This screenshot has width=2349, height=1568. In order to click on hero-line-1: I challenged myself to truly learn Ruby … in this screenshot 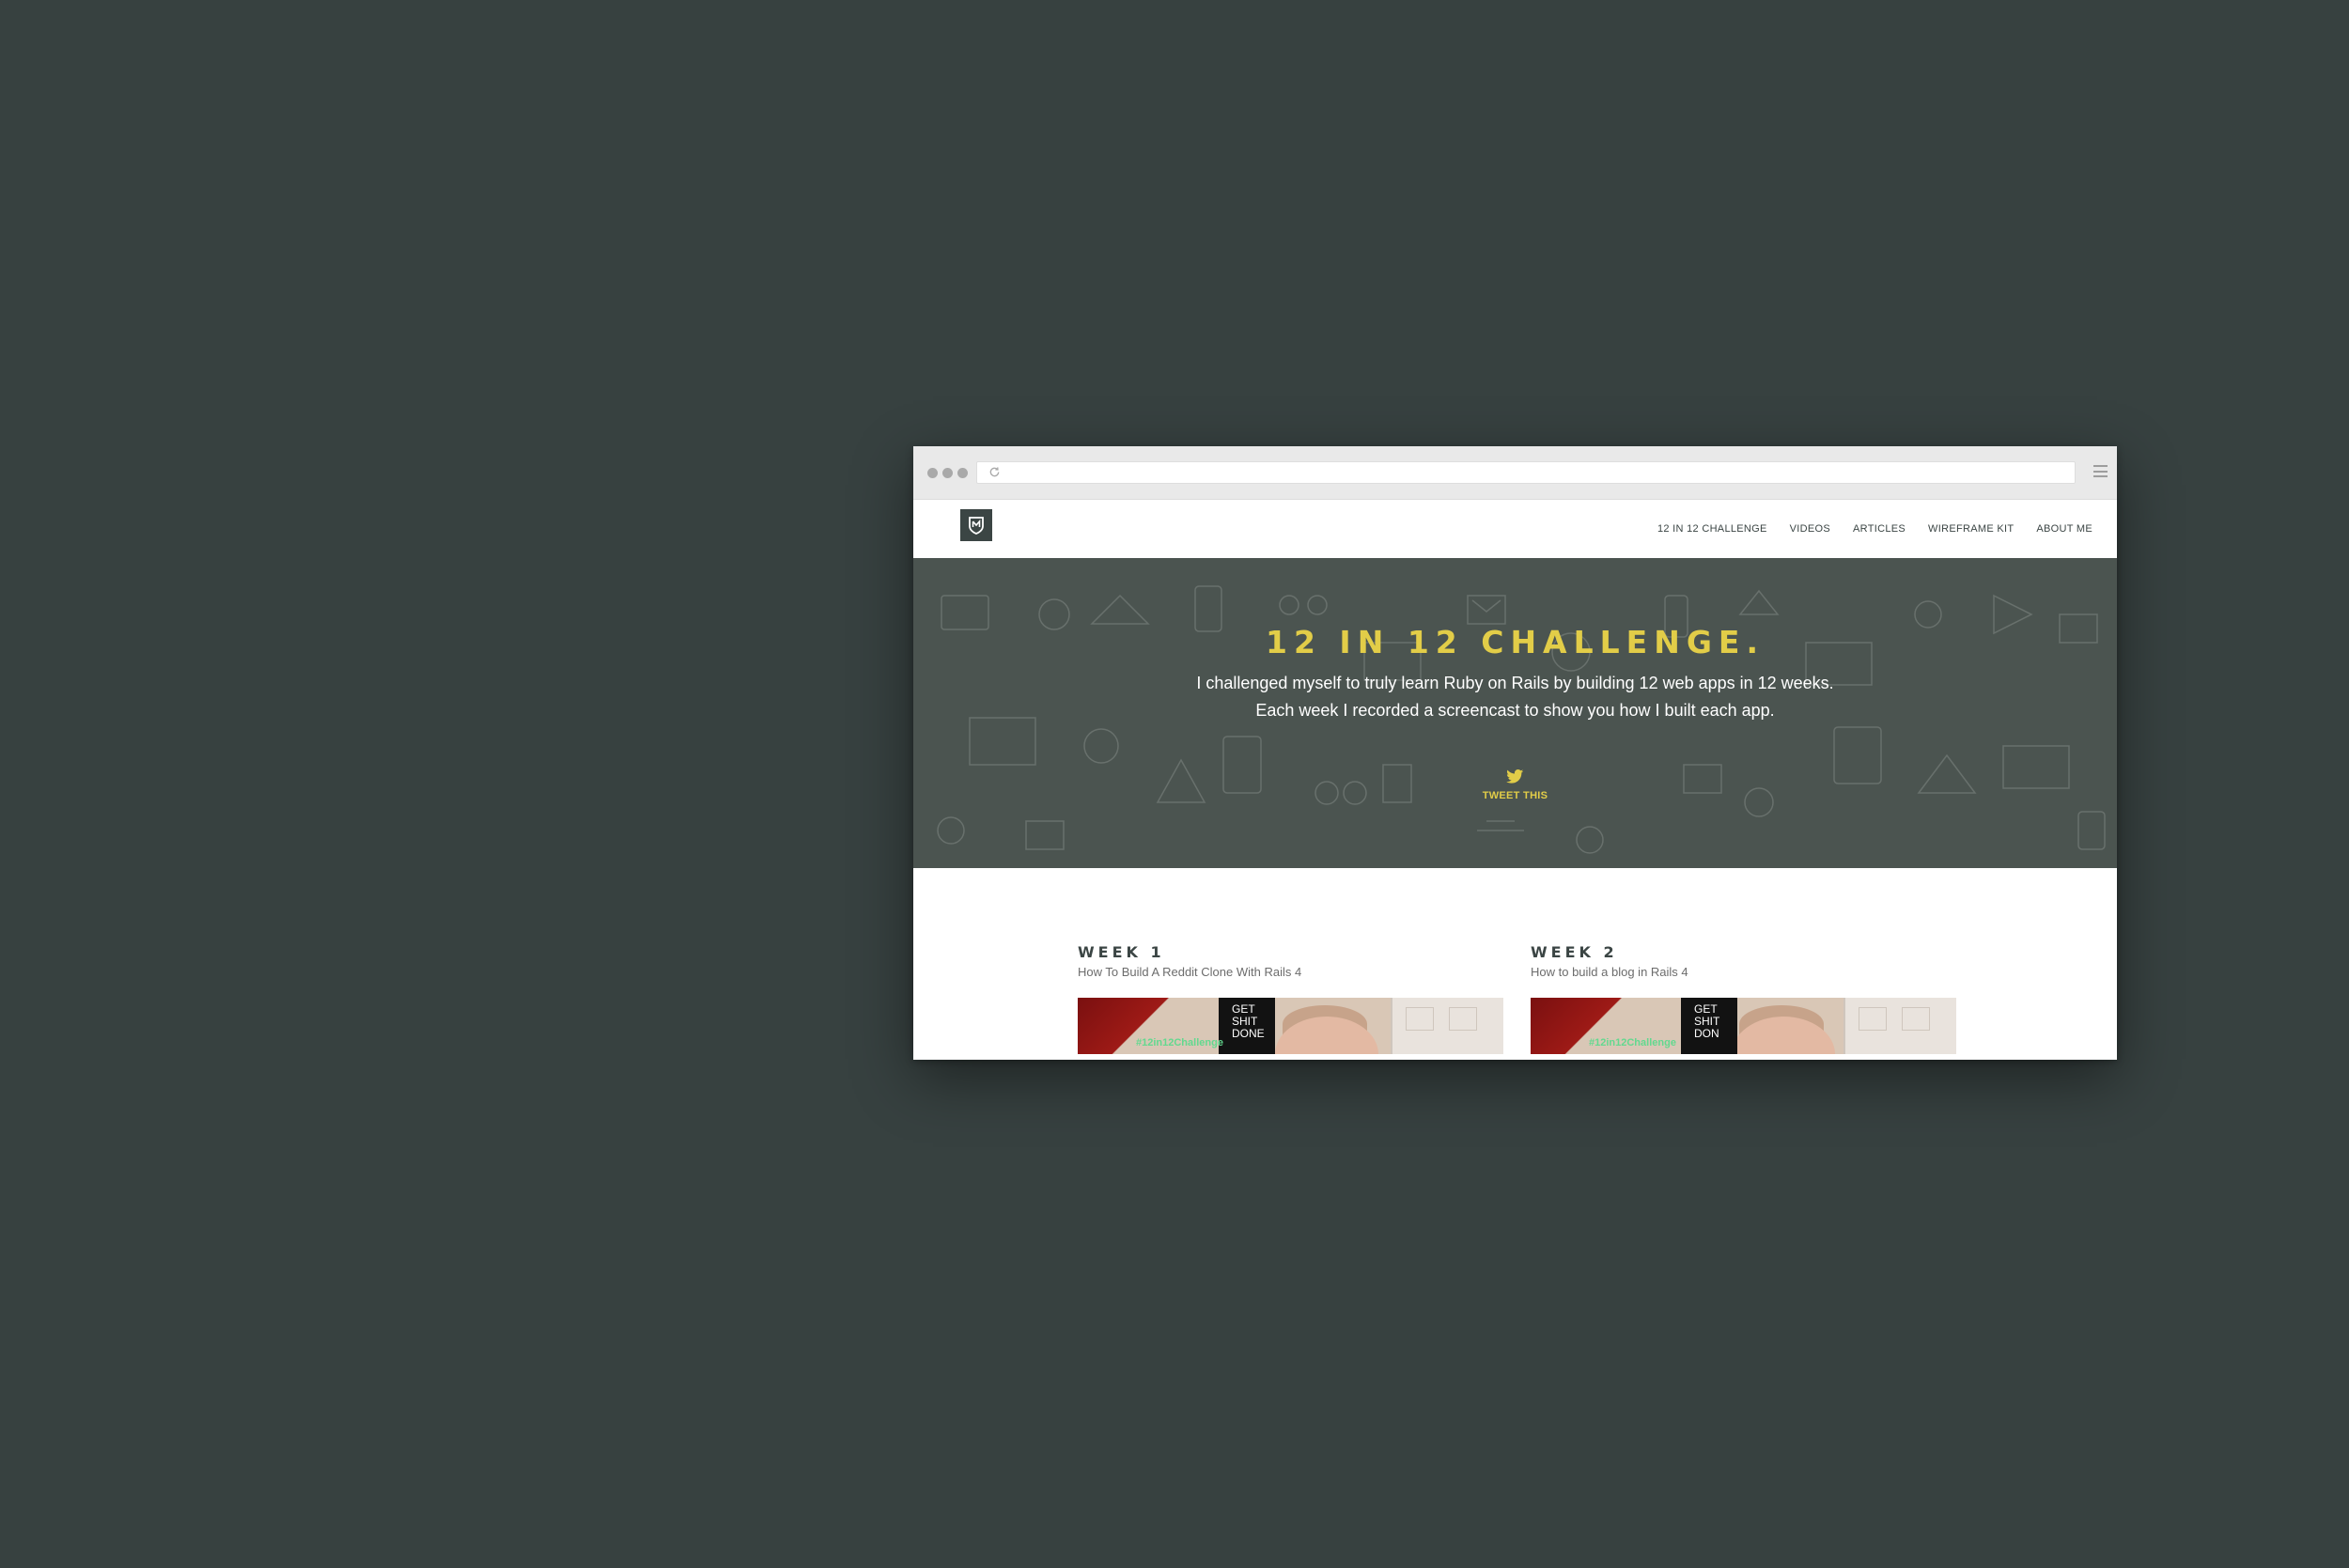, I will do `click(1515, 683)`.